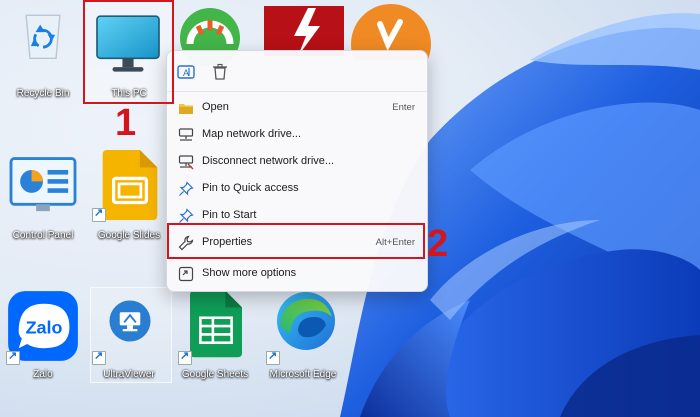 The width and height of the screenshot is (700, 417). Describe the element at coordinates (304, 31) in the screenshot. I see `app-icon-partial` at that location.